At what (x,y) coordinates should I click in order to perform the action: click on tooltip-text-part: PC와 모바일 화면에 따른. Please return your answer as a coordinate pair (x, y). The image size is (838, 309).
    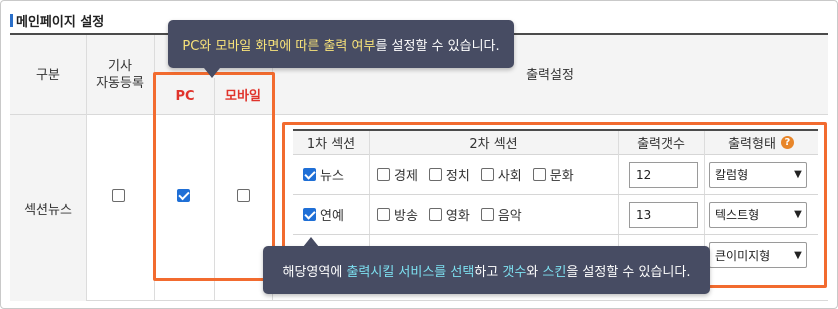
    Looking at the image, I should click on (253, 46).